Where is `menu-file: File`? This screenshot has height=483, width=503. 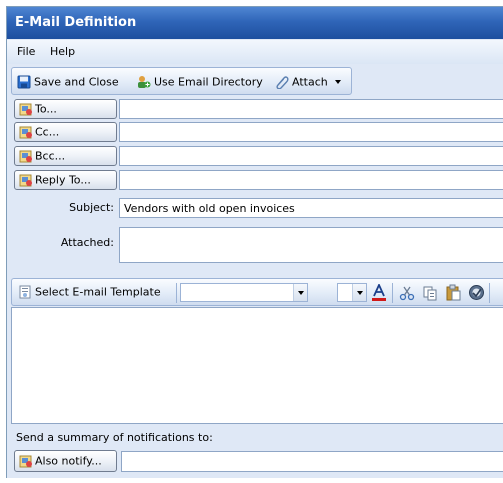 menu-file: File is located at coordinates (26, 51).